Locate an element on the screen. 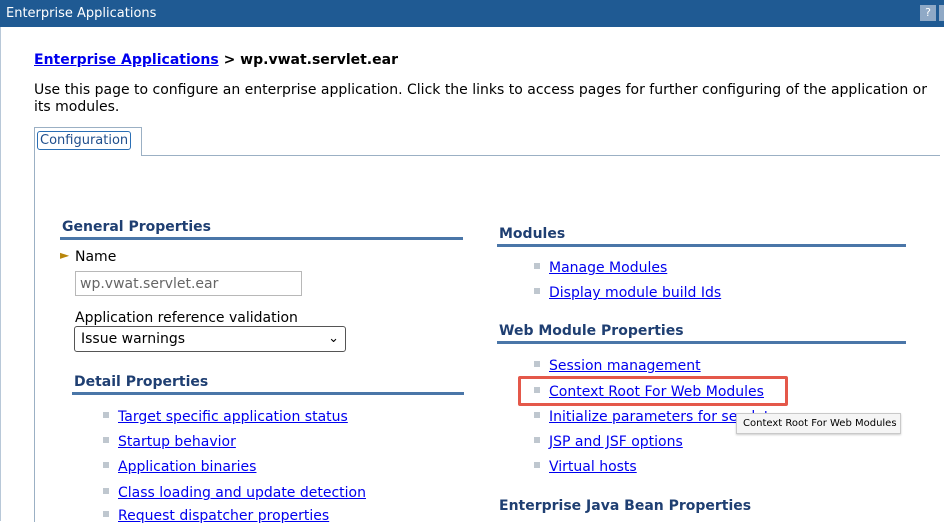 This screenshot has width=944, height=524. general-properties-rule is located at coordinates (261, 238).